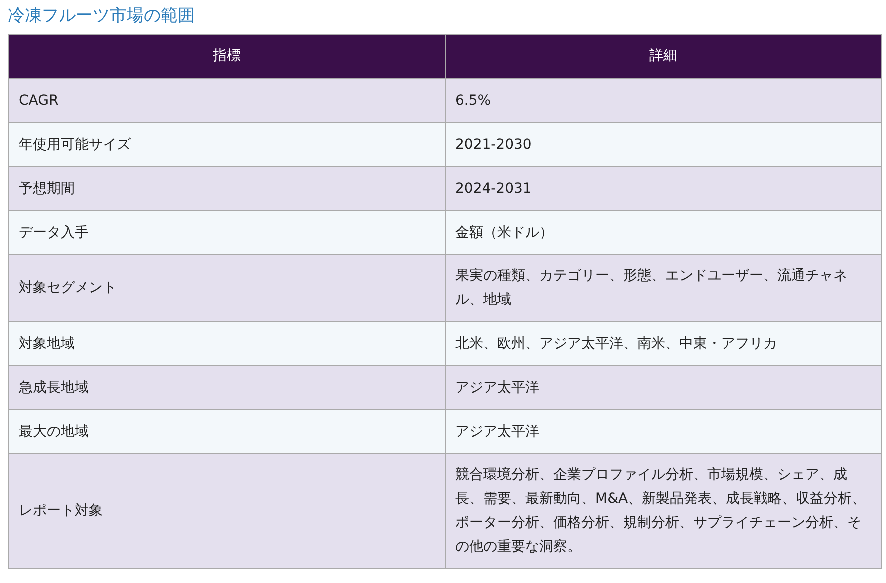 The height and width of the screenshot is (583, 886). What do you see at coordinates (663, 511) in the screenshot?
I see `table-cell: 競合環境分析、企業プロファイル分析、市場規模、シェア、成長、需要、最新動向、M&A、新製品発表、成長戦略、収益分析、ポーター分析、価格分析、規制分析、サプライチェーン分析、その他の重要な洞察。` at bounding box center [663, 511].